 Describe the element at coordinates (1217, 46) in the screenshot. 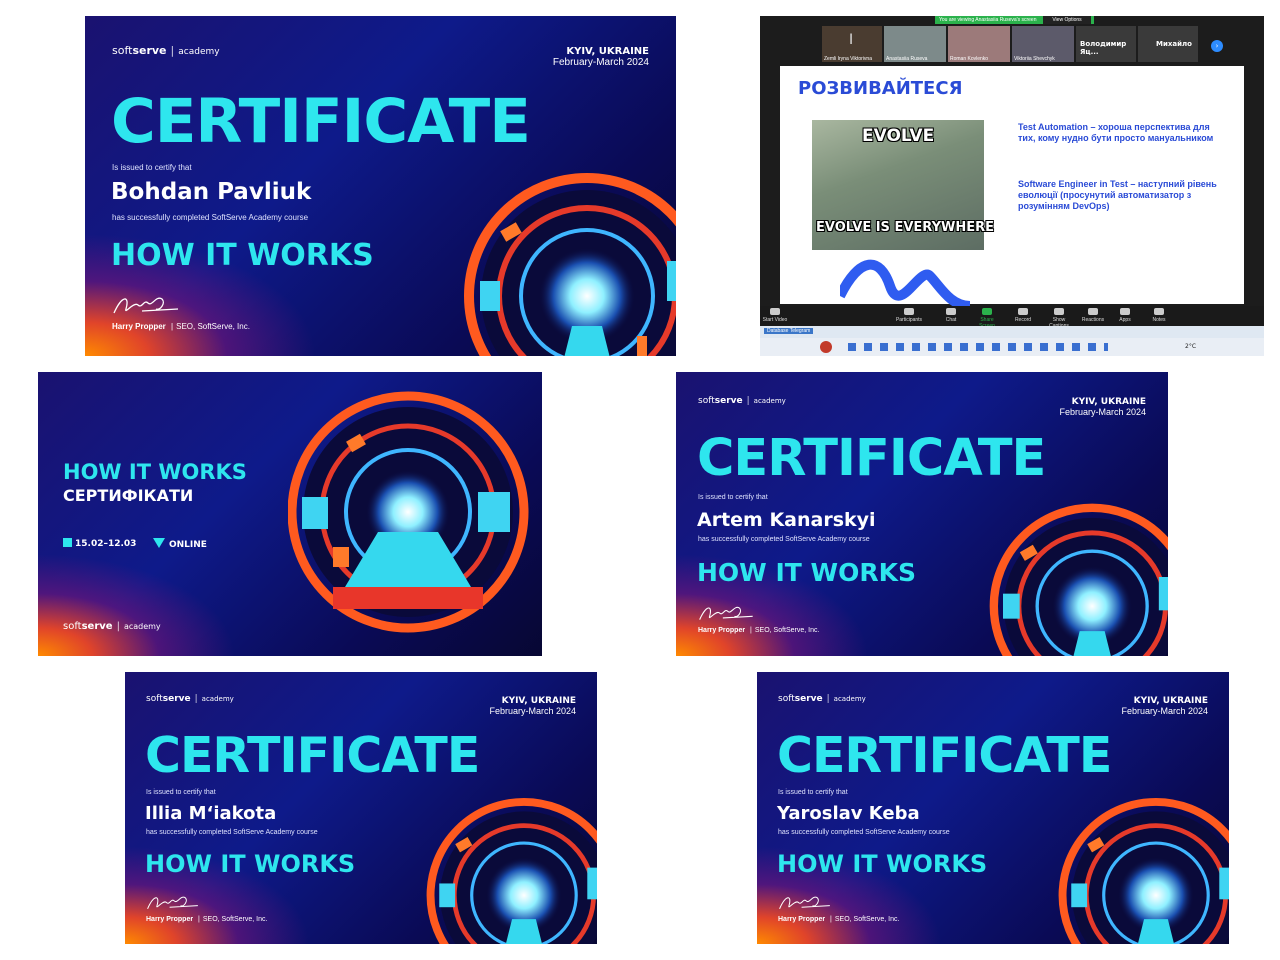

I see `next-participants-icon: ›` at that location.